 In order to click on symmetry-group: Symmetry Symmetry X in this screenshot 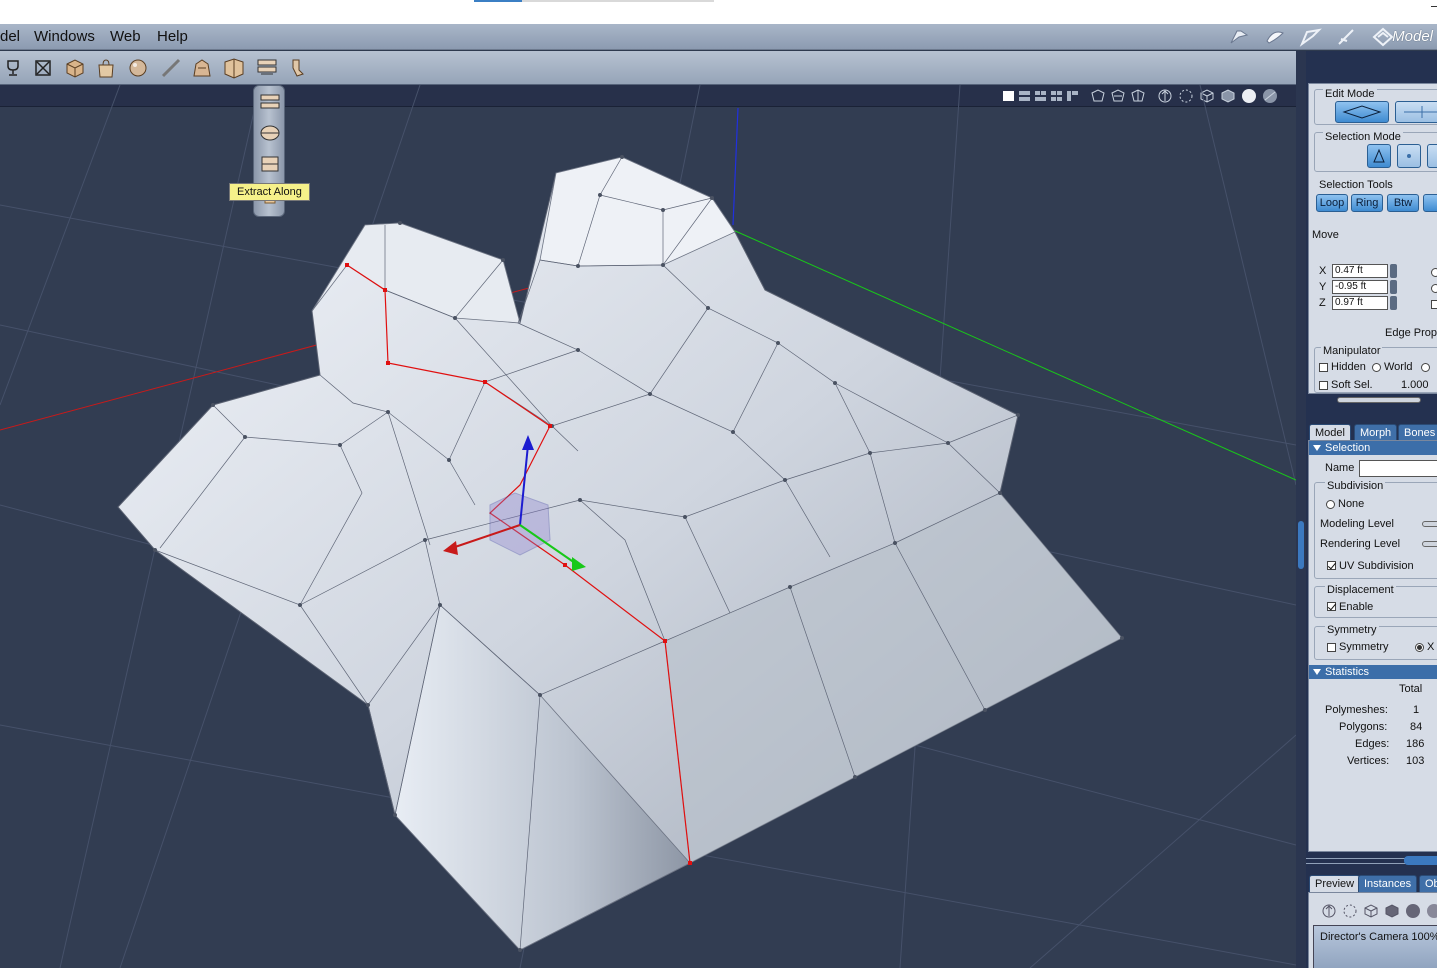, I will do `click(1375, 642)`.